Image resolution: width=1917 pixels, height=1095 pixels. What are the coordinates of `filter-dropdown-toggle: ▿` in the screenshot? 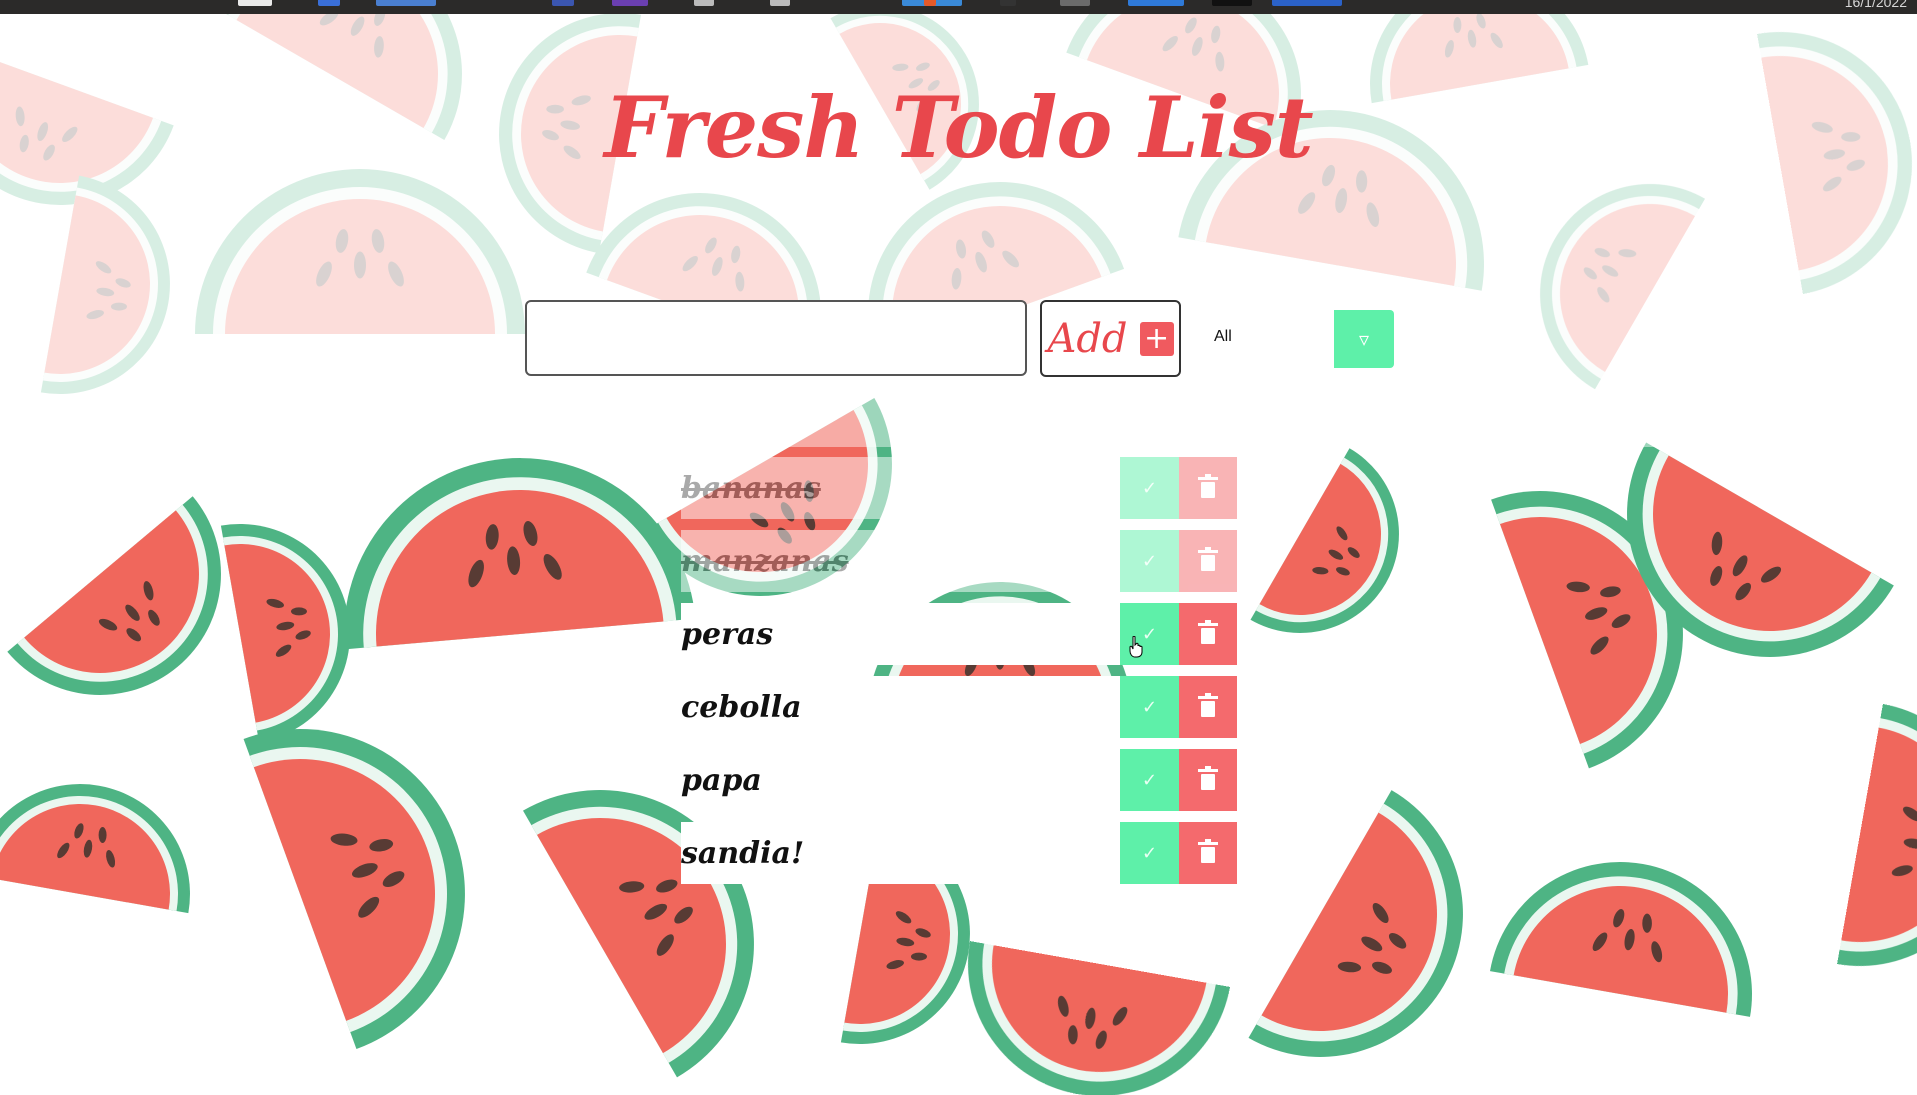 It's located at (1364, 339).